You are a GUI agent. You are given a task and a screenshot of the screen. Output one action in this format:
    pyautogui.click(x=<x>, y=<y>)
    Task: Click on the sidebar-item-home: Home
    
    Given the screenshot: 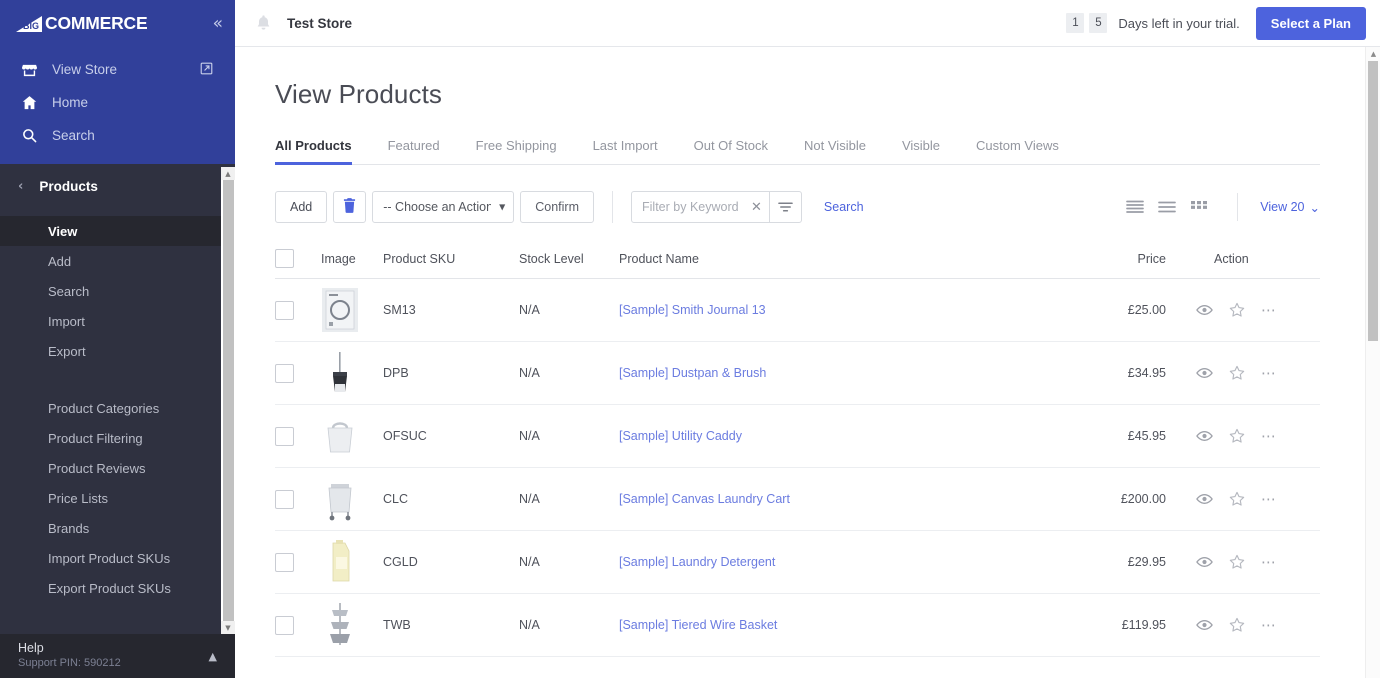 What is the action you would take?
    pyautogui.click(x=117, y=102)
    